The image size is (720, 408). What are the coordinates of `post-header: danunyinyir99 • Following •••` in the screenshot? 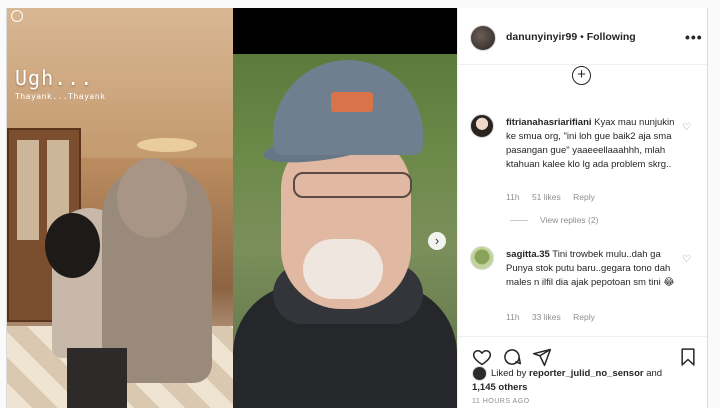 It's located at (582, 36).